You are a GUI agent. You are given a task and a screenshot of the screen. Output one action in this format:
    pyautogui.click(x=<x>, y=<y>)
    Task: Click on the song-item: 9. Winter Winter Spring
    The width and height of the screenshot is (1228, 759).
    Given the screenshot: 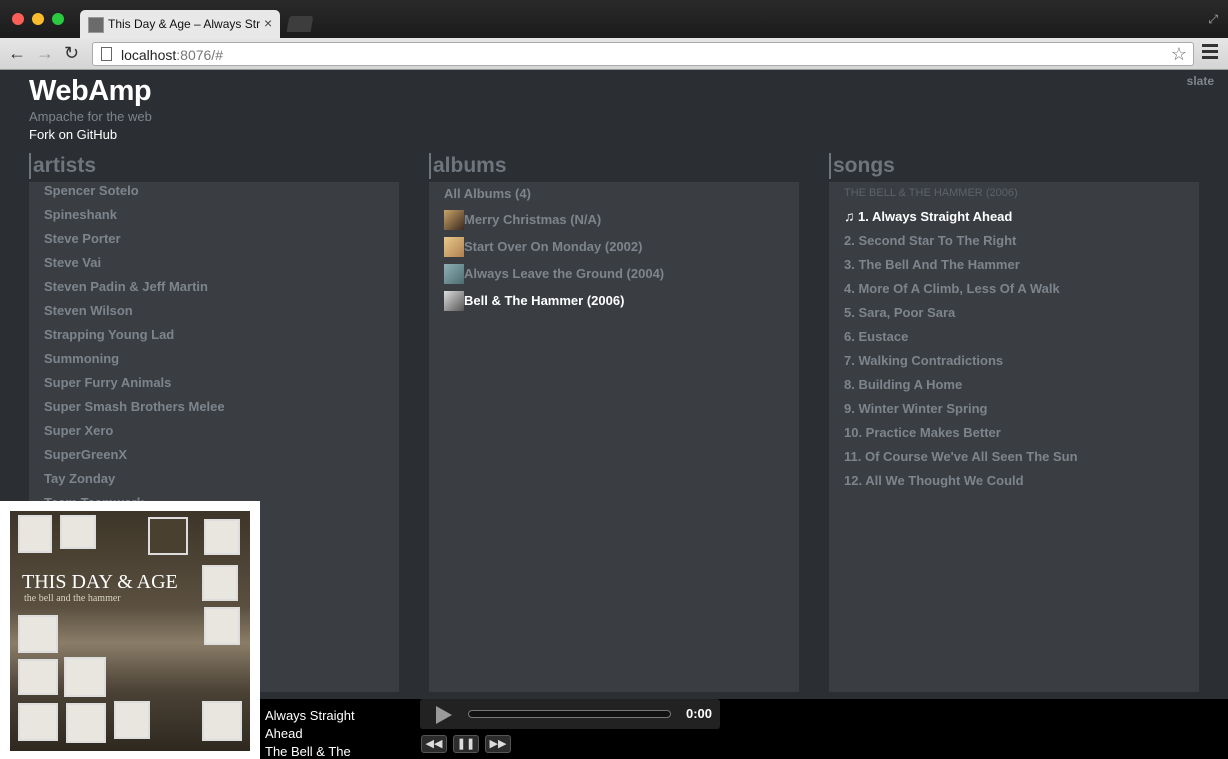 What is the action you would take?
    pyautogui.click(x=1021, y=409)
    